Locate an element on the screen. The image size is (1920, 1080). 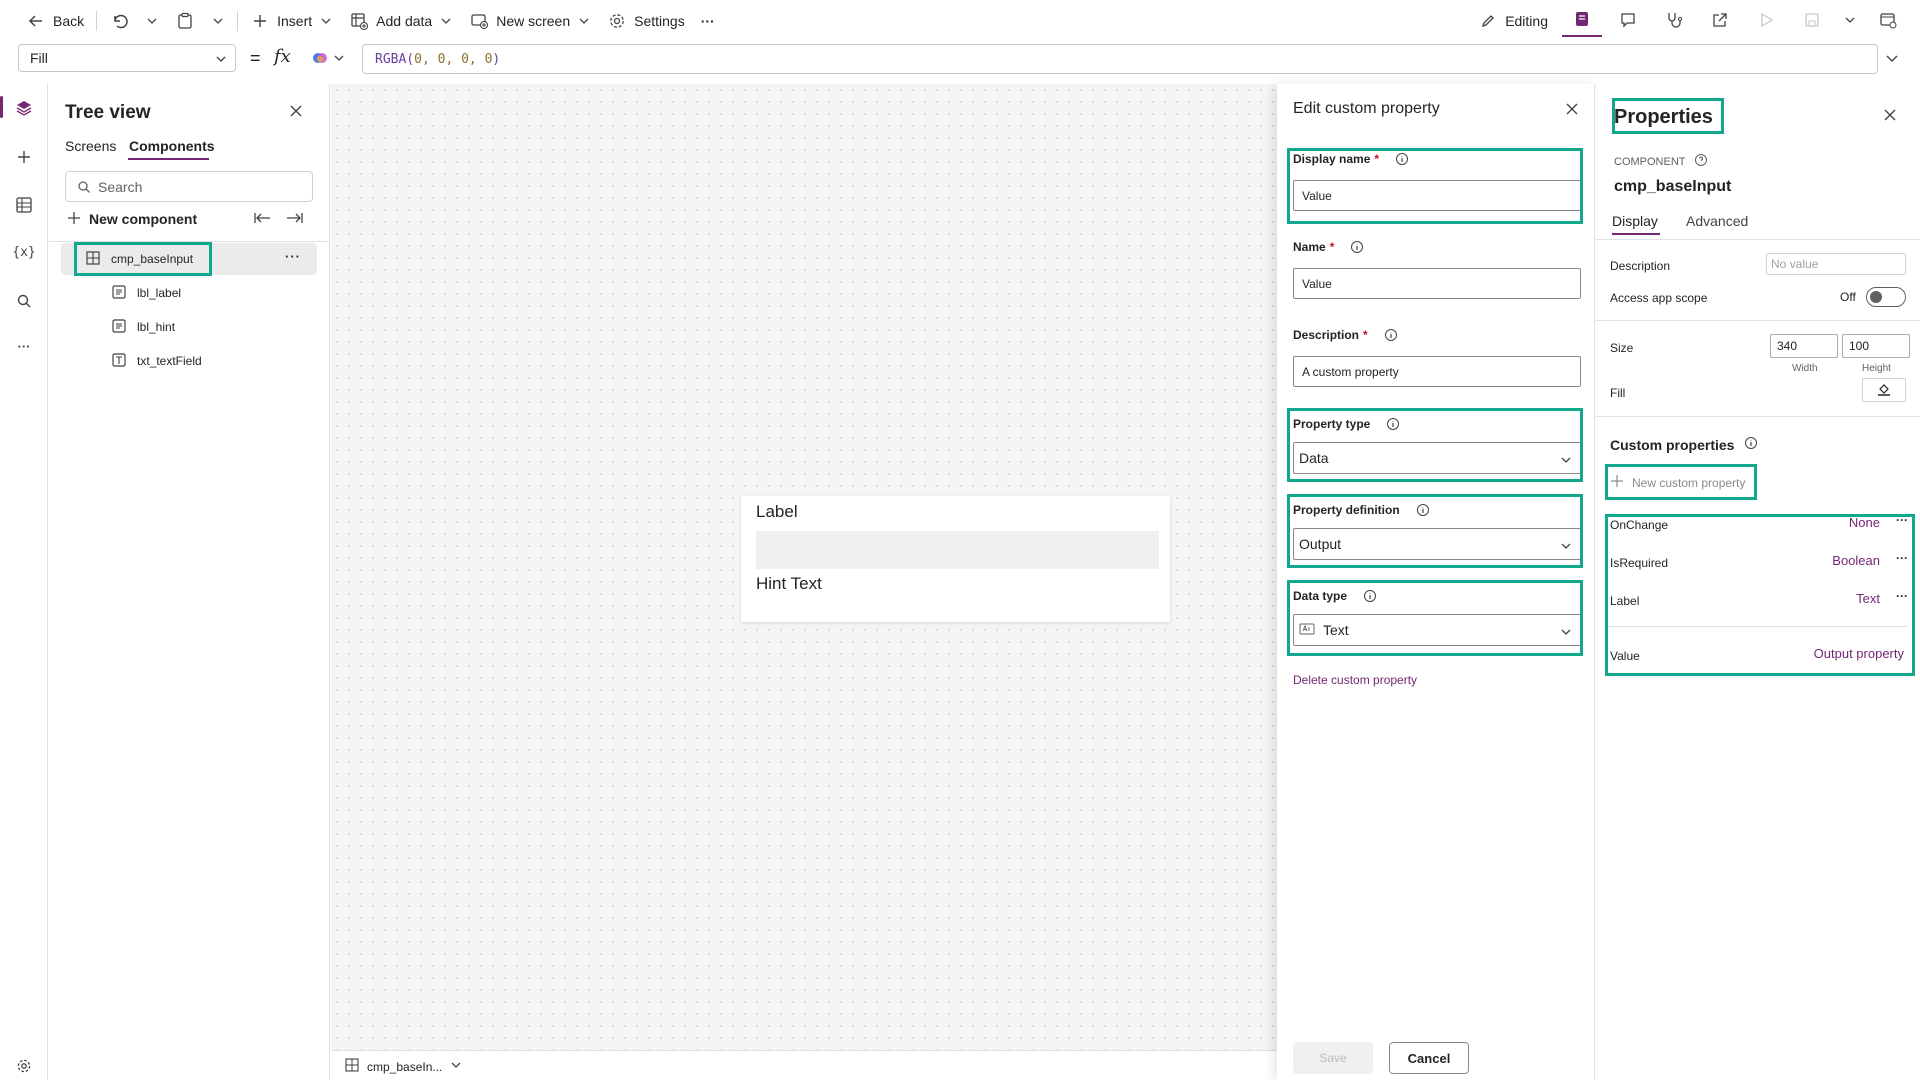
publish-icon is located at coordinates (1888, 21).